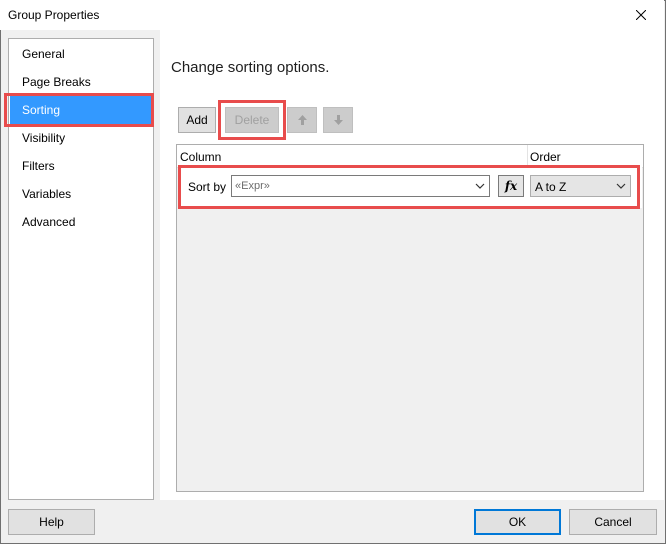 The width and height of the screenshot is (666, 544). I want to click on sidebar-item-general: General, so click(81, 54).